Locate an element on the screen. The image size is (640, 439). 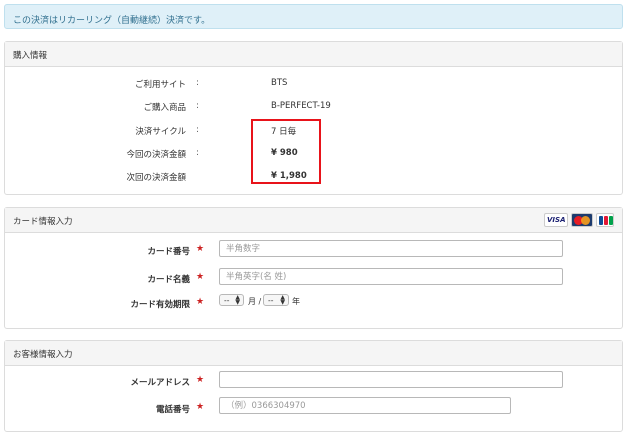
expiry-year-select: -- ▲ ▼ is located at coordinates (276, 300).